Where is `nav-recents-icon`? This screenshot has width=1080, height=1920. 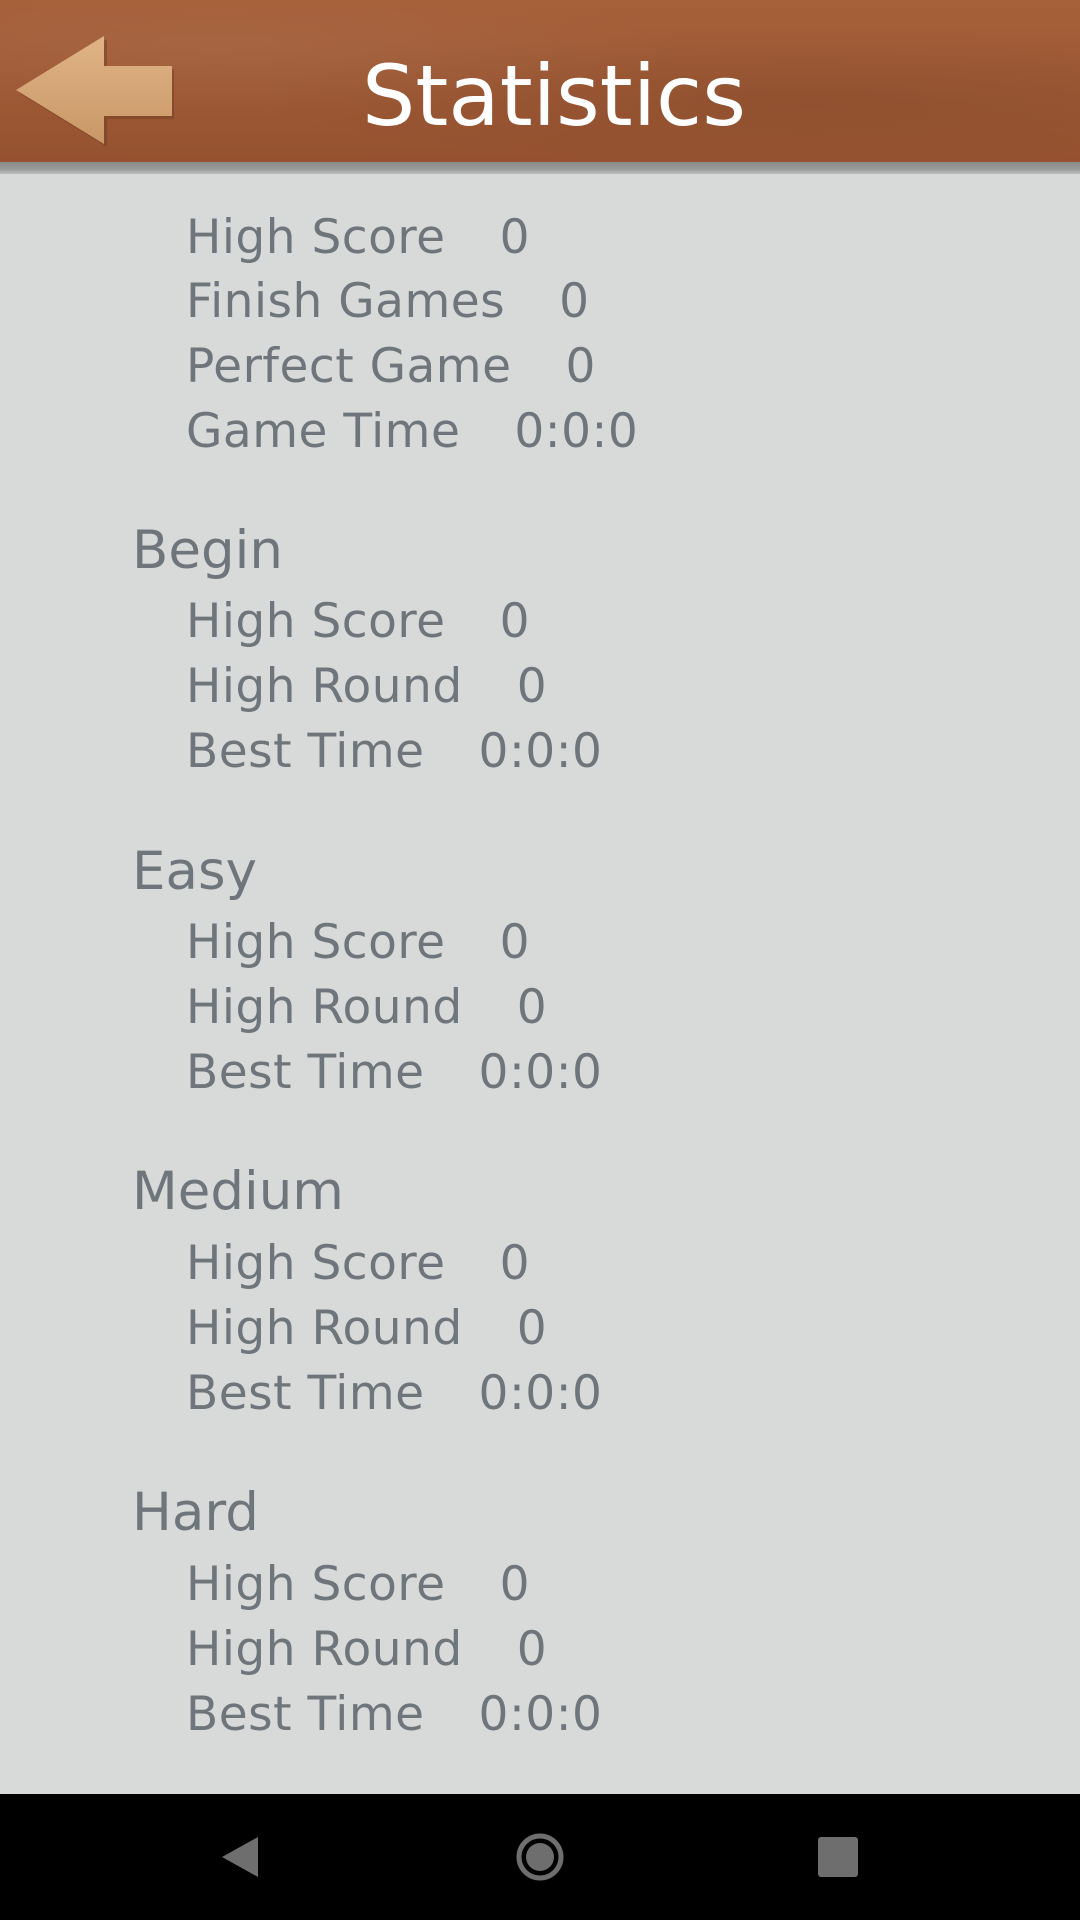
nav-recents-icon is located at coordinates (838, 1857).